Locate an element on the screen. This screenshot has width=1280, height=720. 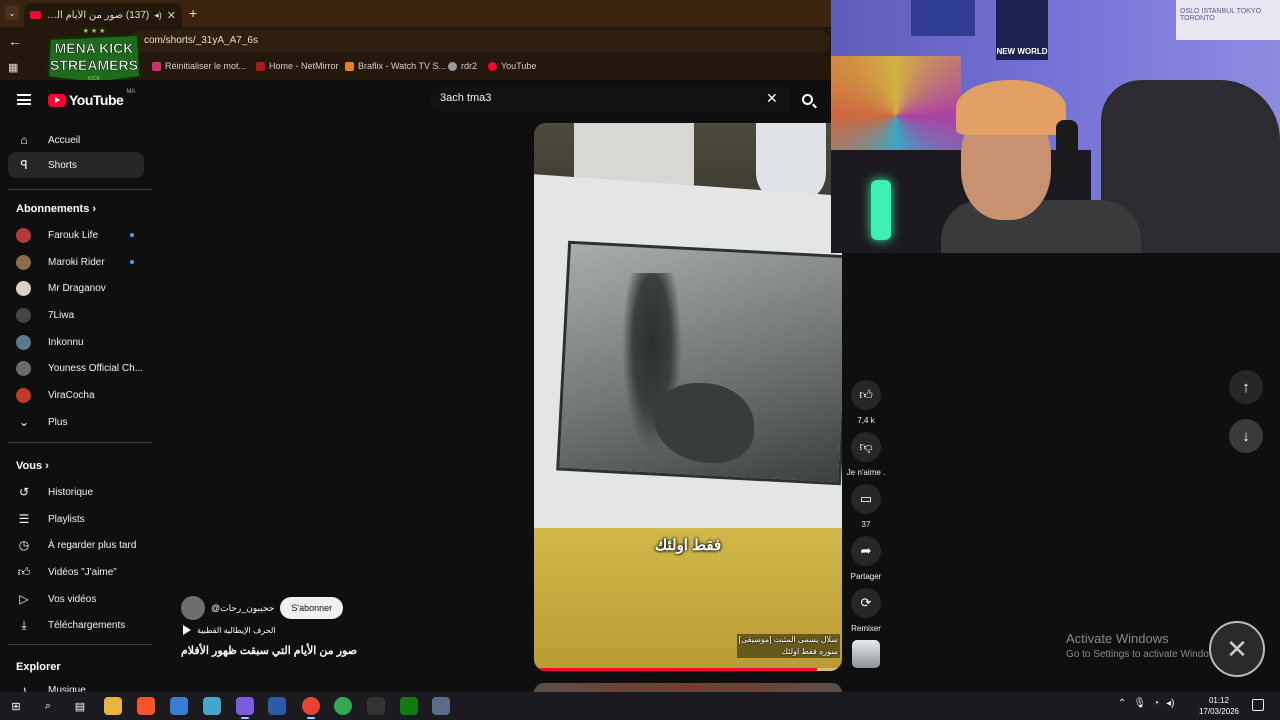
remix-label: Remixer is located at coordinates (866, 628).